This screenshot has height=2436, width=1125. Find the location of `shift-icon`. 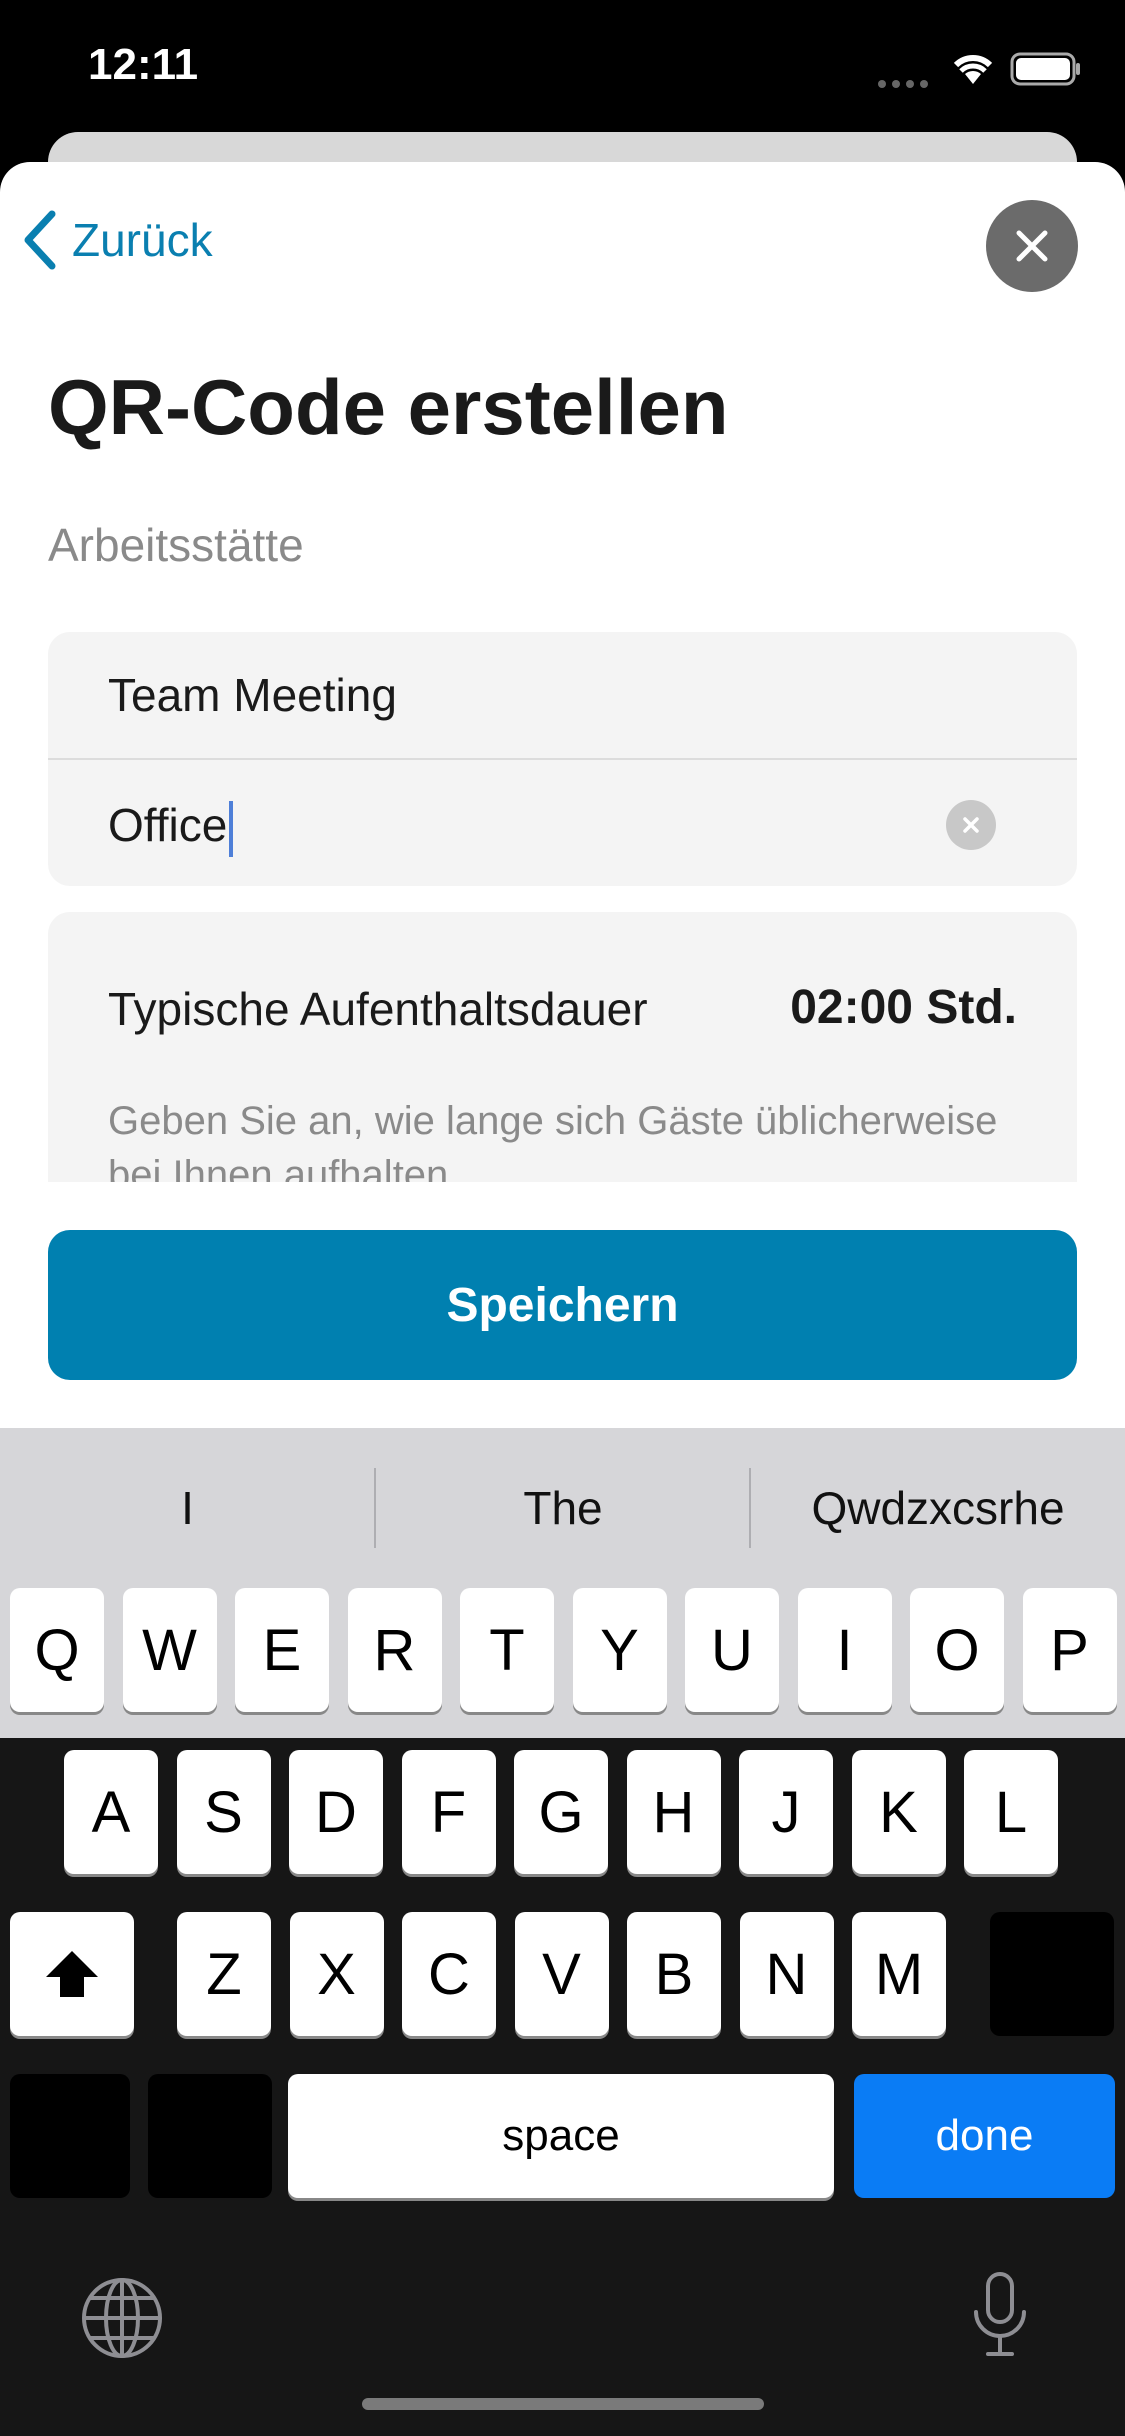

shift-icon is located at coordinates (72, 1974).